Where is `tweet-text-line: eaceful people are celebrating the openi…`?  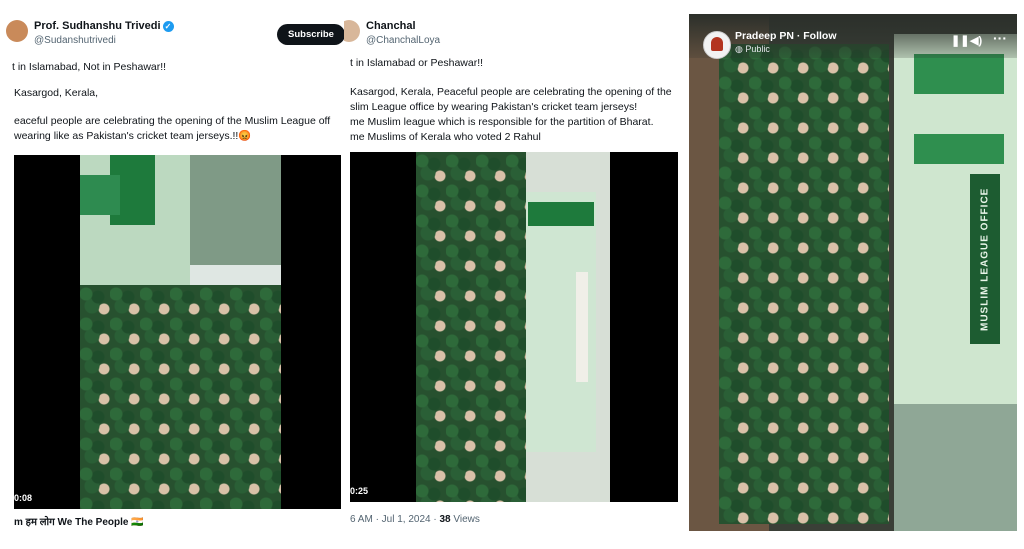 tweet-text-line: eaceful people are celebrating the openi… is located at coordinates (172, 121).